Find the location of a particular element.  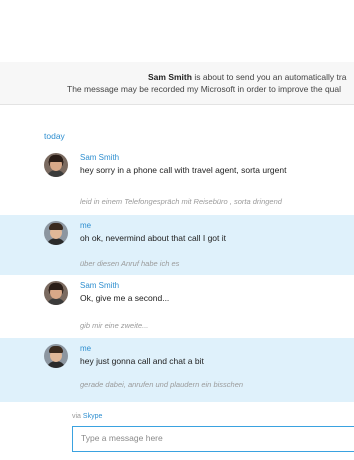

message-translation: über diesen Anruf habe ich es is located at coordinates (130, 263).